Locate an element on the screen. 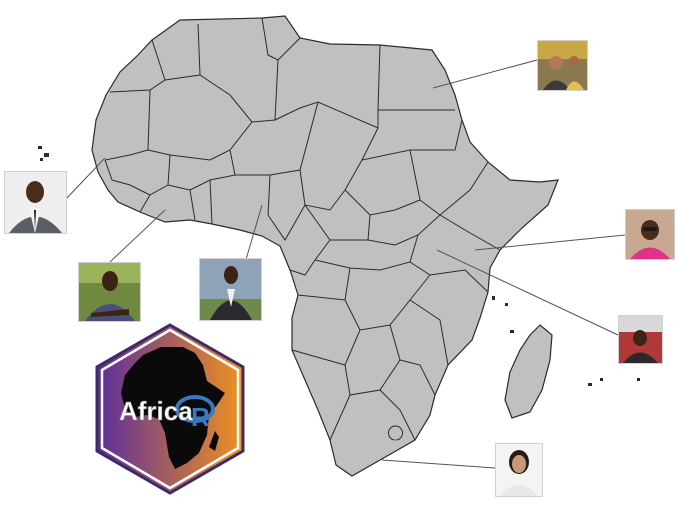 The height and width of the screenshot is (505, 679). pointer-ghana is located at coordinates (137, 236).